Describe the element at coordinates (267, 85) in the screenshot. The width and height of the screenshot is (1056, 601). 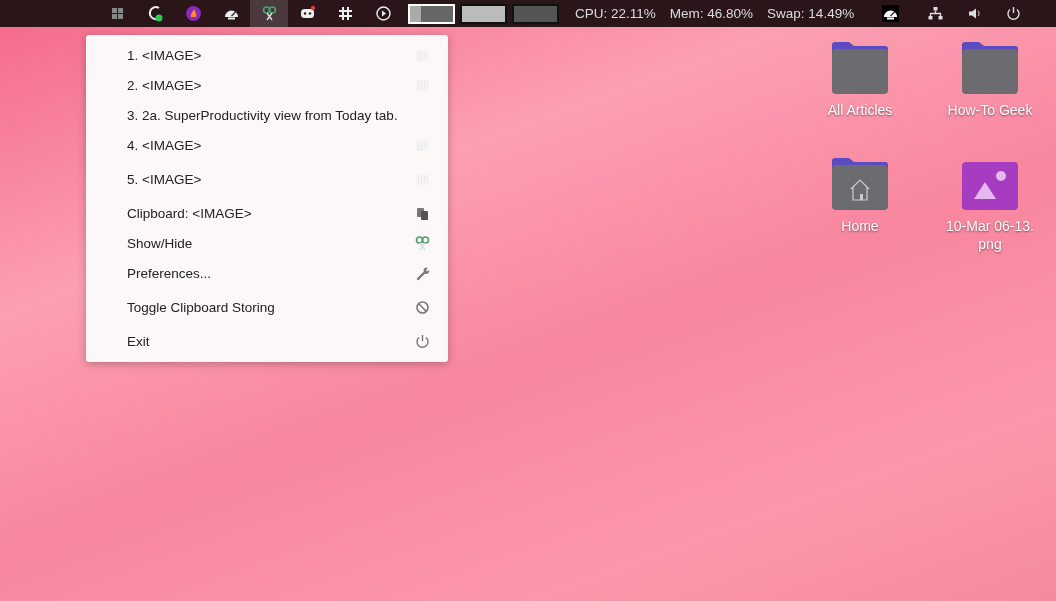
I see `menu-item: 2. <IMAGE>` at that location.